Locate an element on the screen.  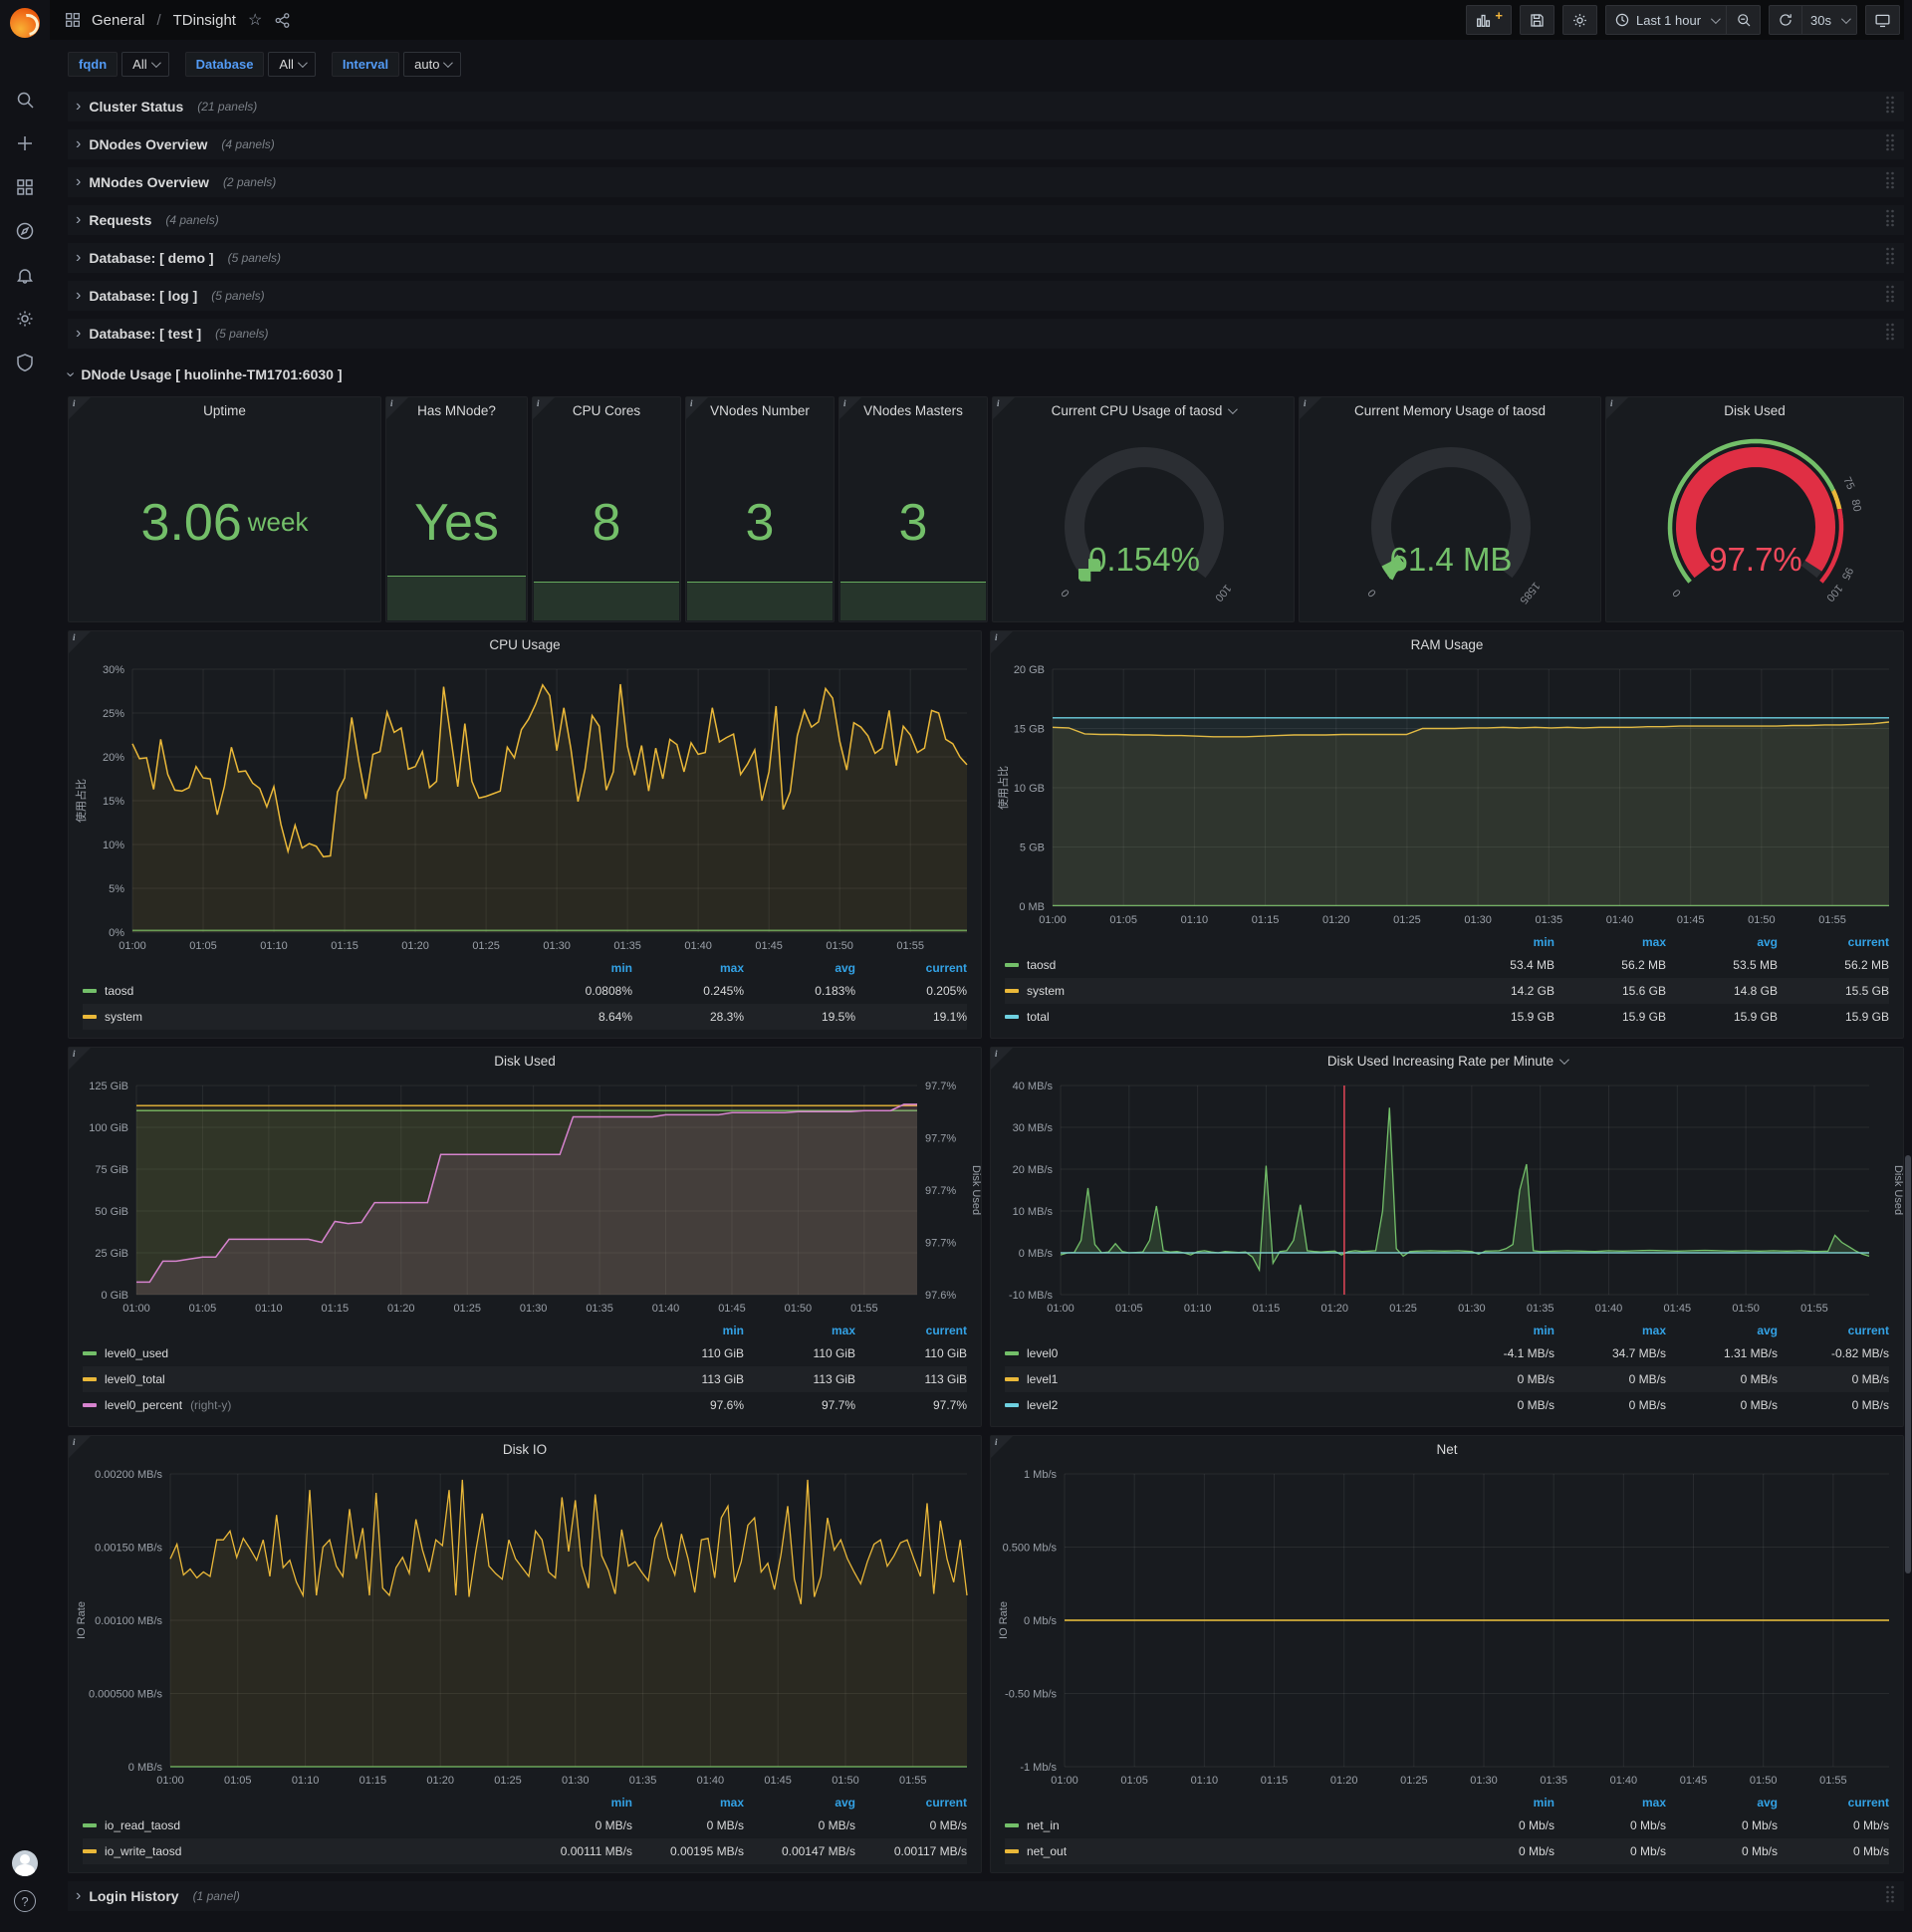
variable-label: Database is located at coordinates (224, 64).